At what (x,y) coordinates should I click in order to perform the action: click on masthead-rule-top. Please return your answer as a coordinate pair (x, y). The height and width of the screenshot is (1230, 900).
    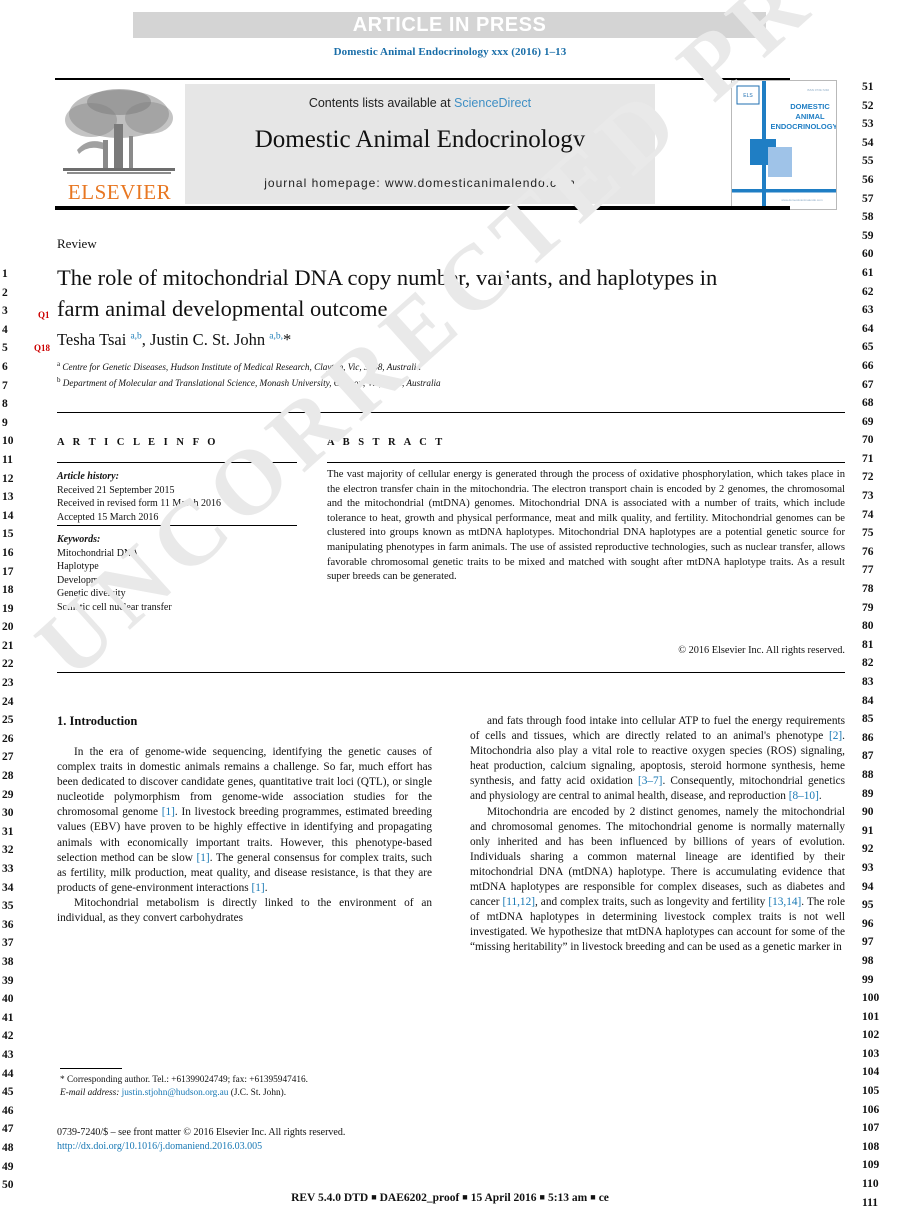
    Looking at the image, I should click on (422, 79).